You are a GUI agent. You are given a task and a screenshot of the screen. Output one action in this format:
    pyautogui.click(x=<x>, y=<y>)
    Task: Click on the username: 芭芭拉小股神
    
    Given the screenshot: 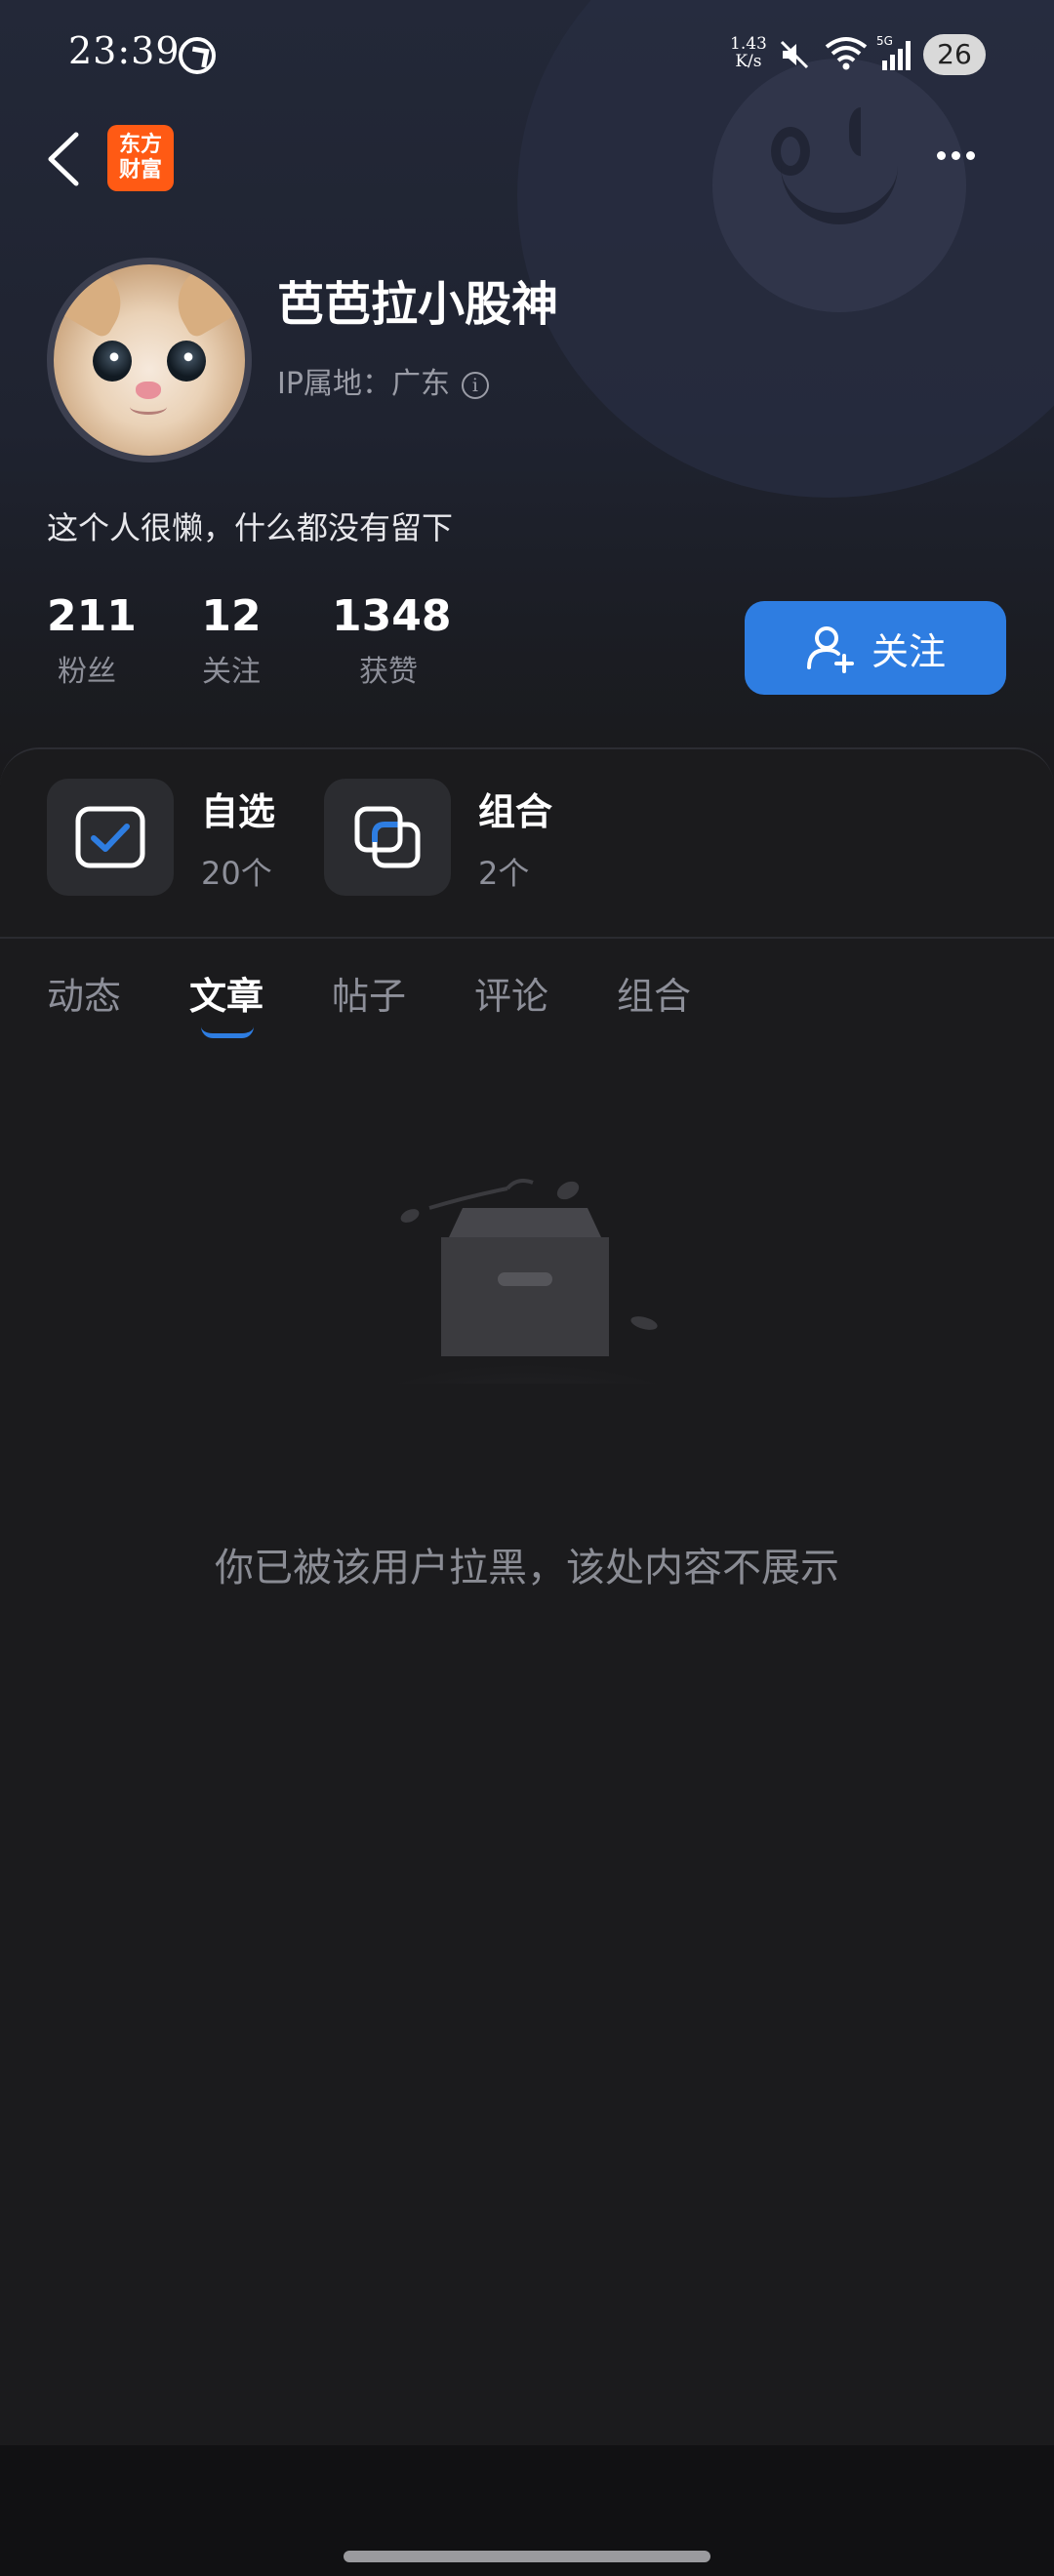 What is the action you would take?
    pyautogui.click(x=418, y=304)
    